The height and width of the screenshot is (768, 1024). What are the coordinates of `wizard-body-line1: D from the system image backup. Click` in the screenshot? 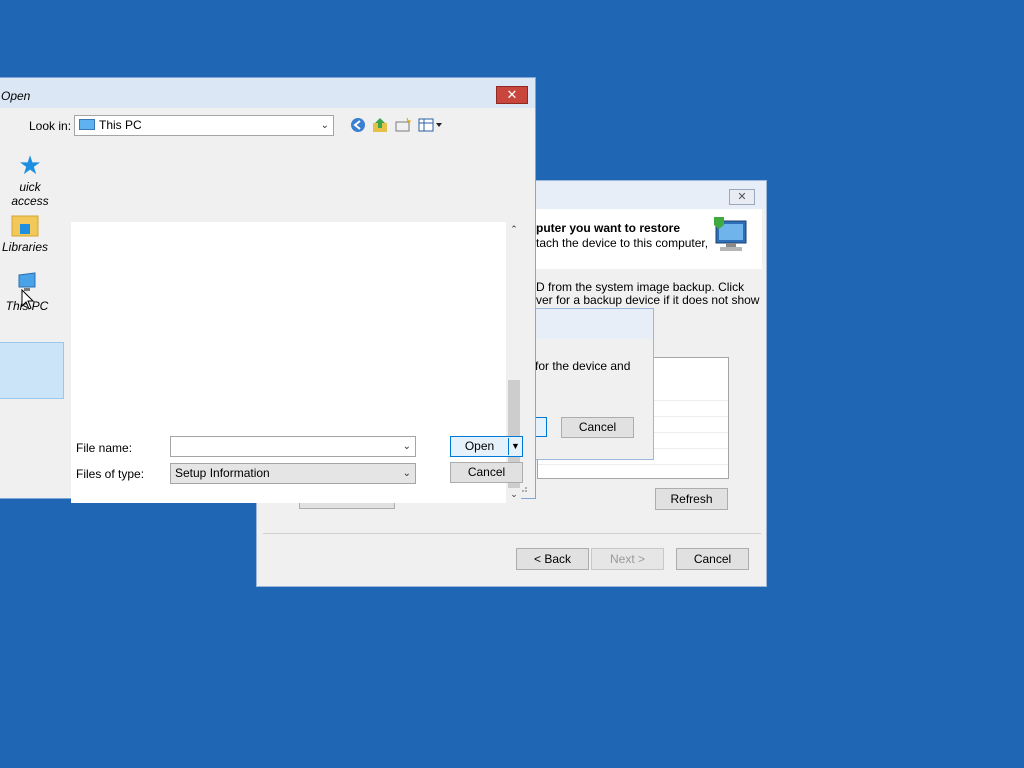 It's located at (640, 287).